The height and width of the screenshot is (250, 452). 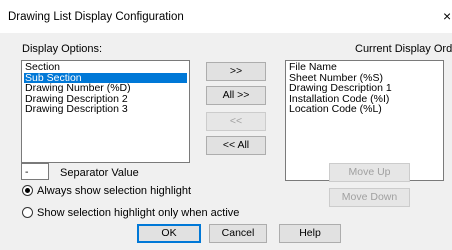 I want to click on display-options-label: Display Options:, so click(x=62, y=49).